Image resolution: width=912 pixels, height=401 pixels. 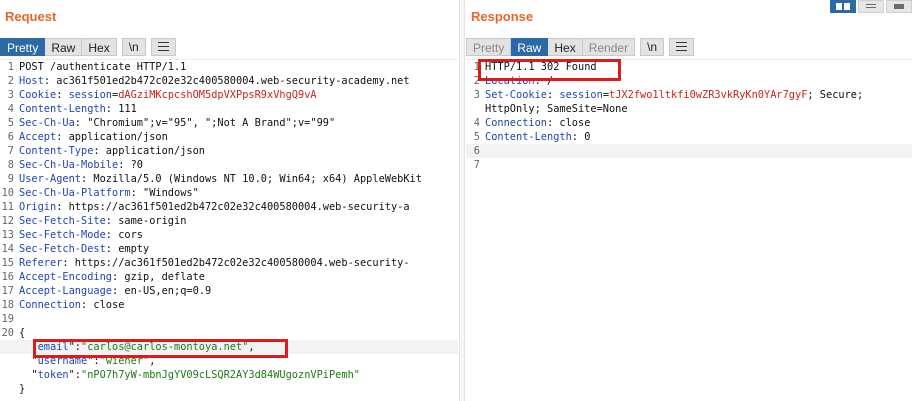 What do you see at coordinates (871, 6) in the screenshot?
I see `split-vertical-icon` at bounding box center [871, 6].